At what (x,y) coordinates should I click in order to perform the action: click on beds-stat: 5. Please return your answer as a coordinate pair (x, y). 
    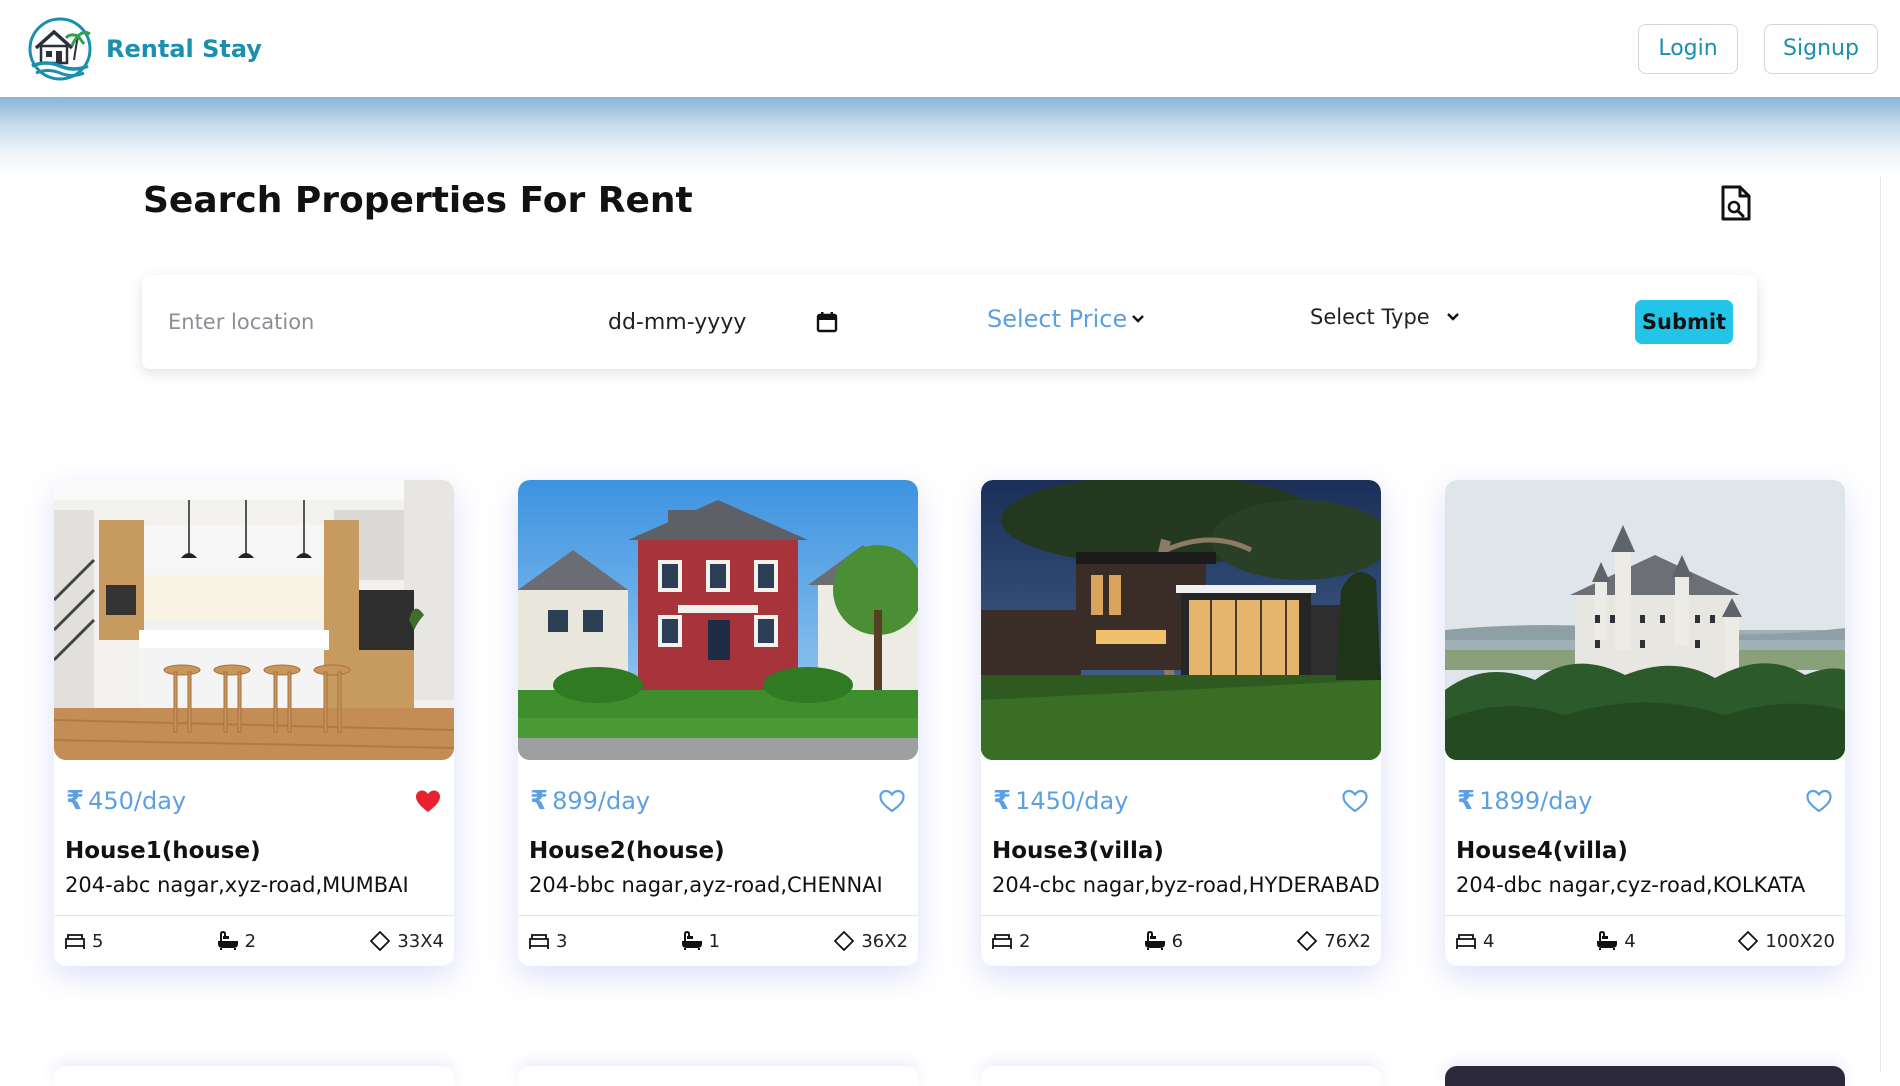
    Looking at the image, I should click on (83, 941).